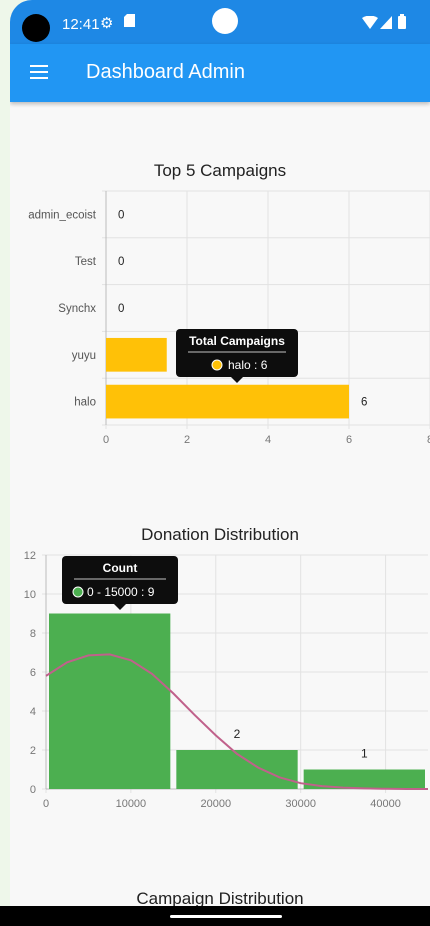 This screenshot has width=430, height=926. Describe the element at coordinates (402, 23) in the screenshot. I see `battery-icon` at that location.